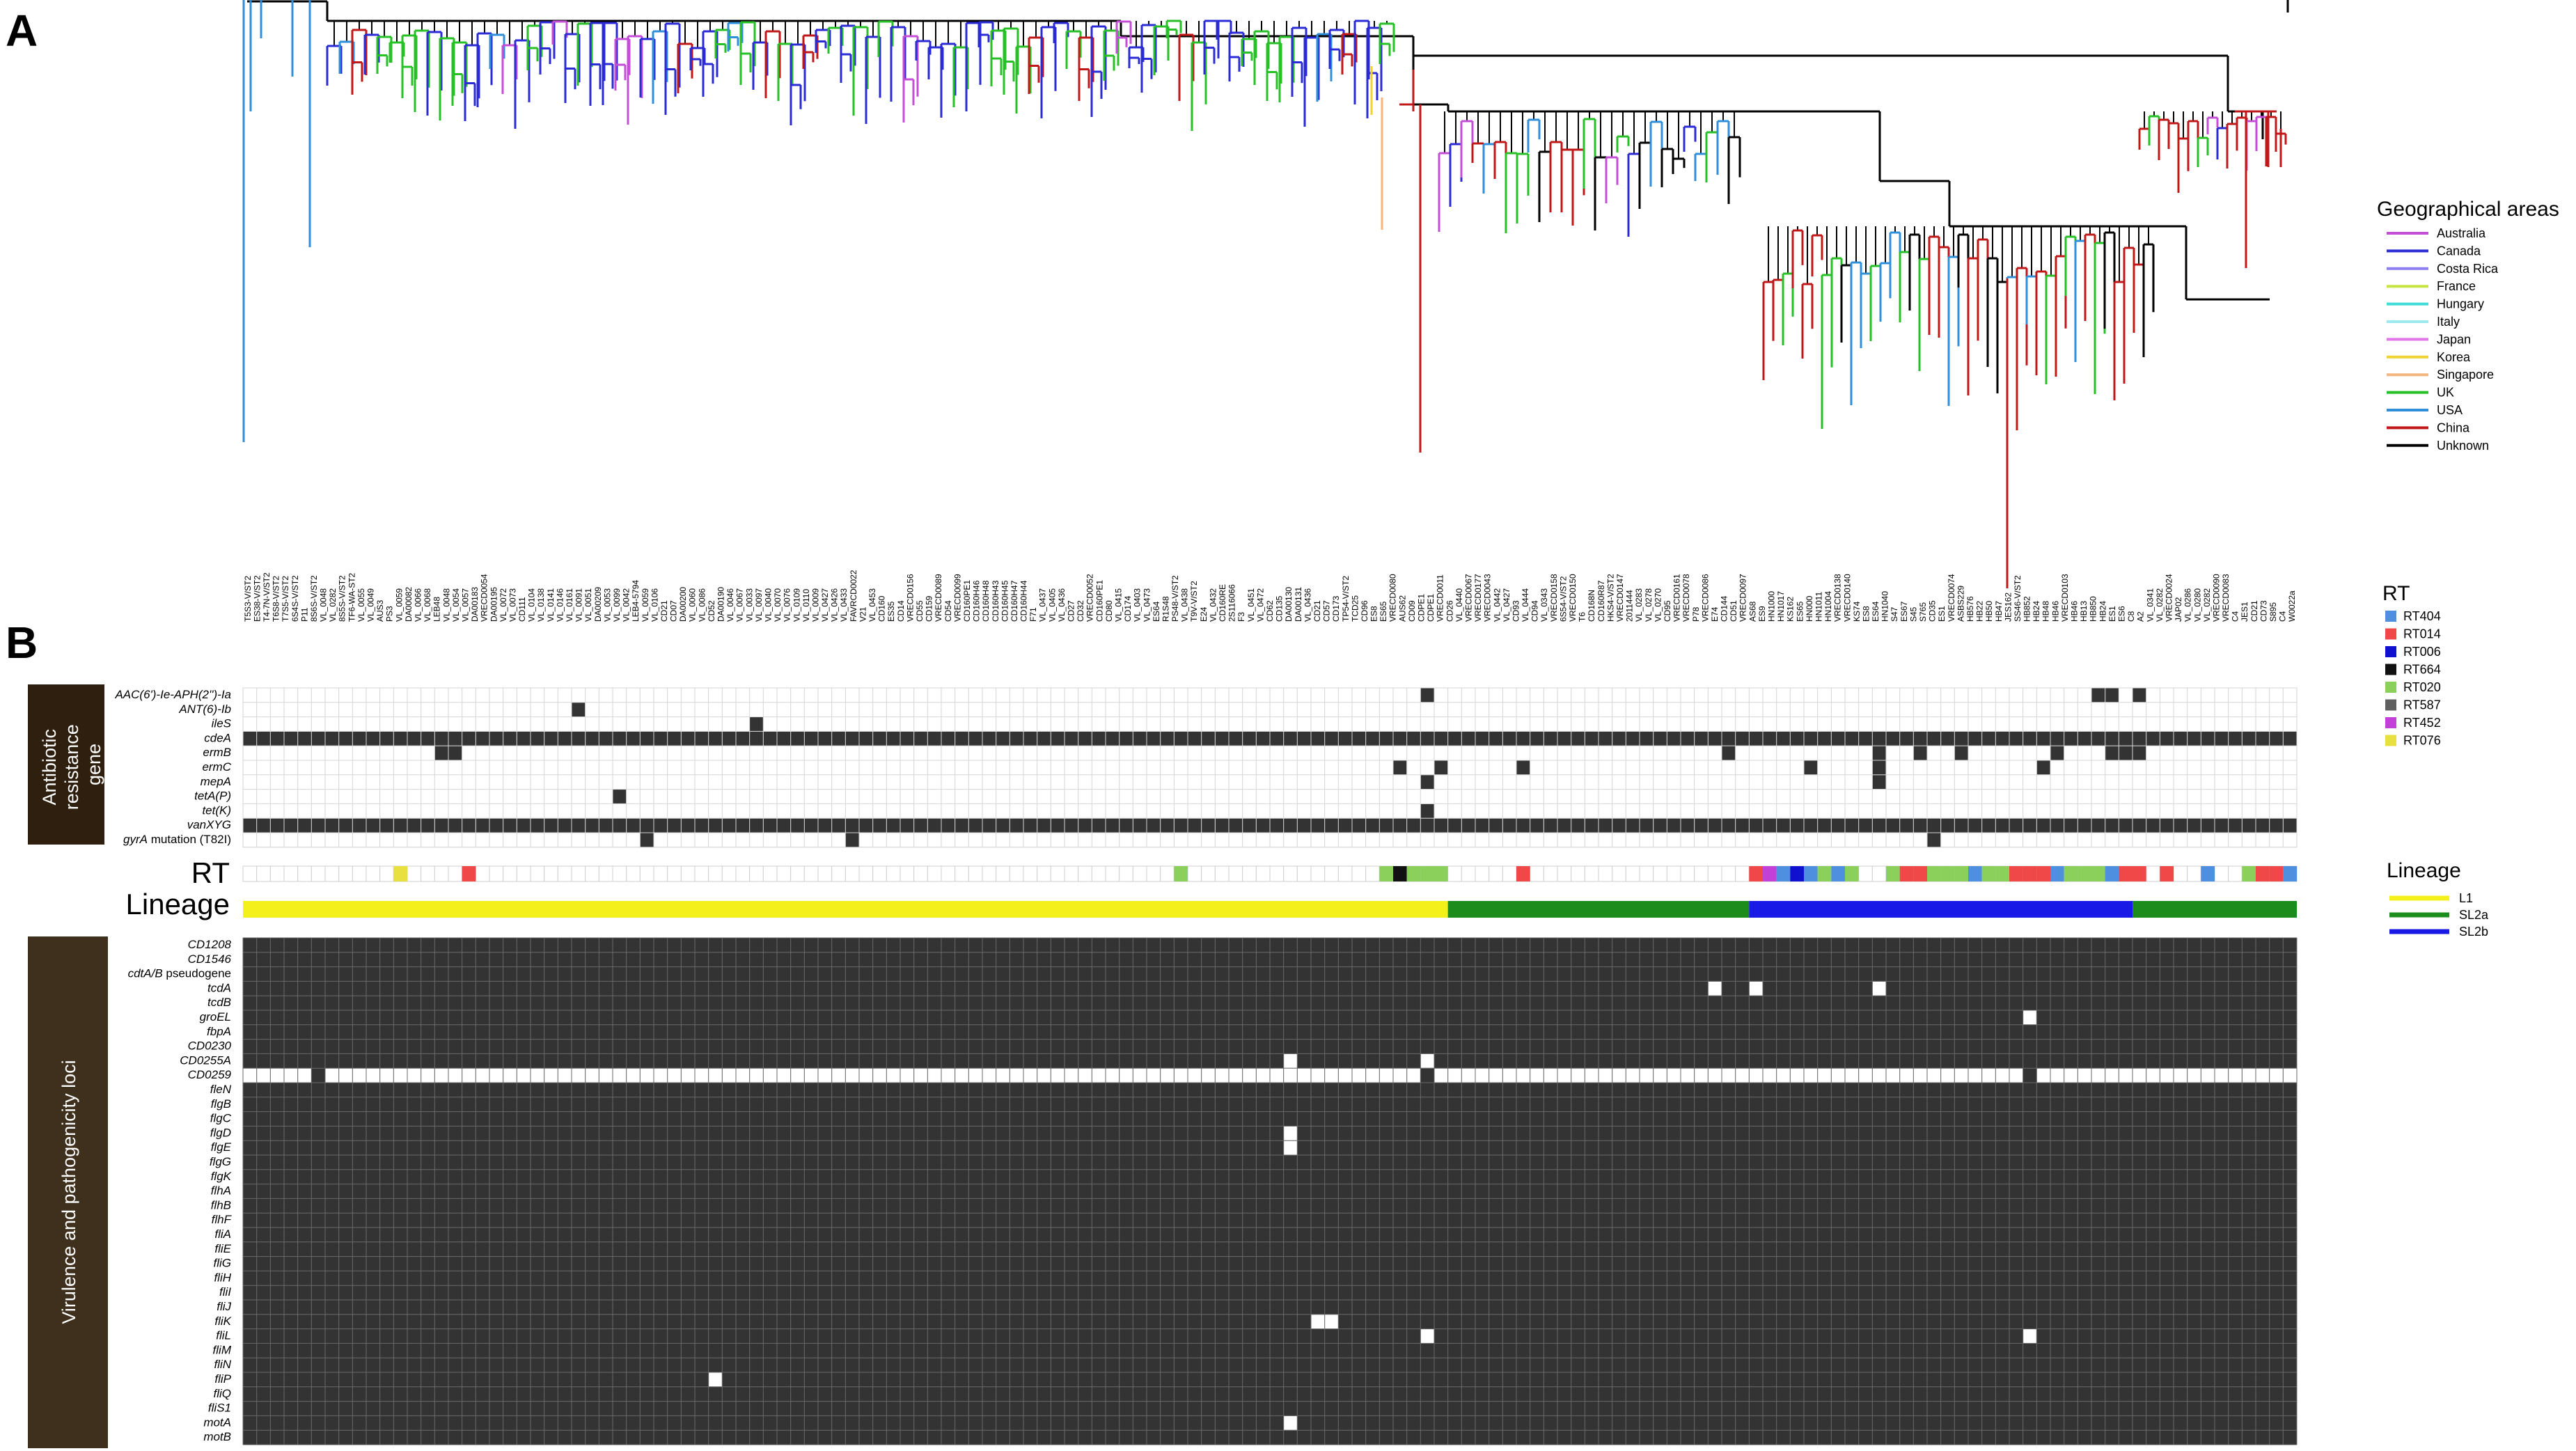 The height and width of the screenshot is (1451, 2576). What do you see at coordinates (304, 614) in the screenshot?
I see `taxon-label: P11` at bounding box center [304, 614].